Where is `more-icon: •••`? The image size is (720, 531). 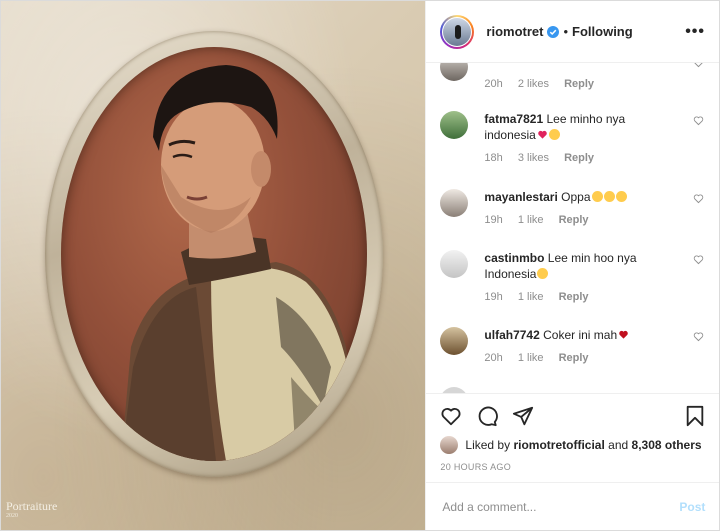 more-icon: ••• is located at coordinates (695, 32).